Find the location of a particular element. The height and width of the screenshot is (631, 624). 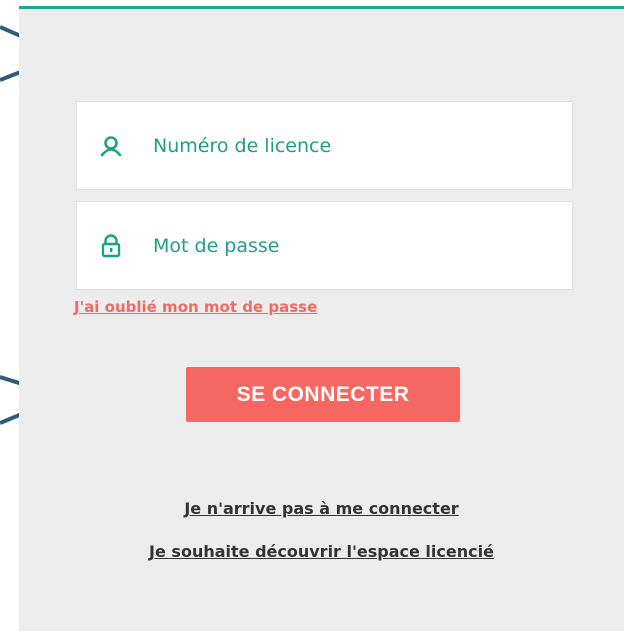

licence-number-placeholder: Numéro de licence is located at coordinates (242, 145).